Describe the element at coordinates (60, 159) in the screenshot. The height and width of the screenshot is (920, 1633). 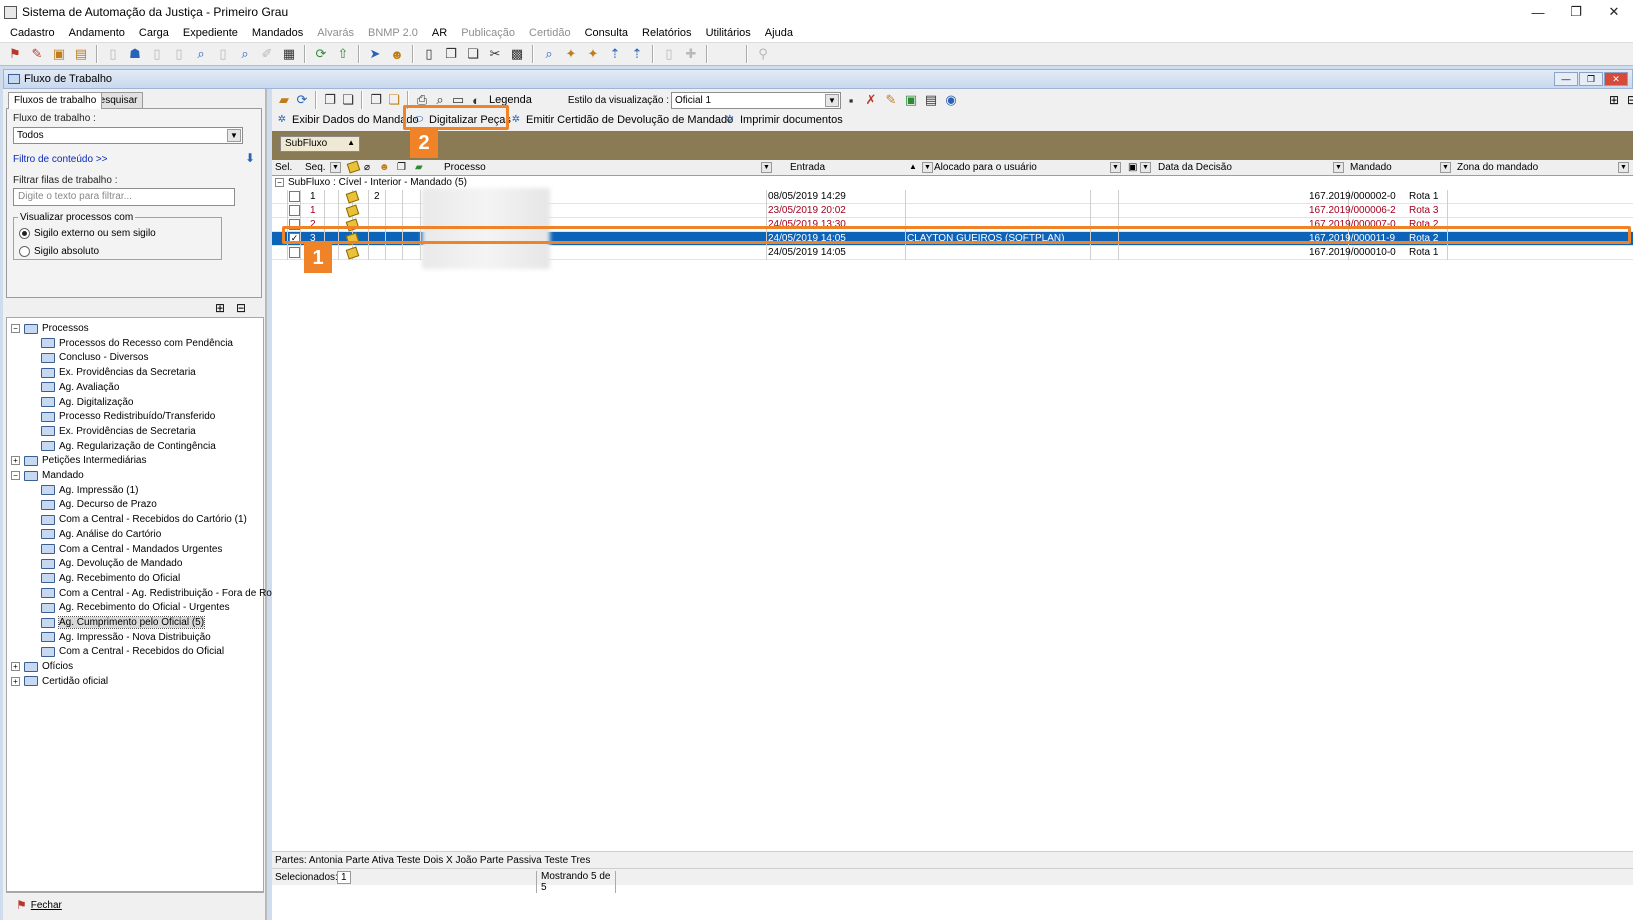
I see `filtro-conteudo-link: Filtro de conteúdo >>` at that location.